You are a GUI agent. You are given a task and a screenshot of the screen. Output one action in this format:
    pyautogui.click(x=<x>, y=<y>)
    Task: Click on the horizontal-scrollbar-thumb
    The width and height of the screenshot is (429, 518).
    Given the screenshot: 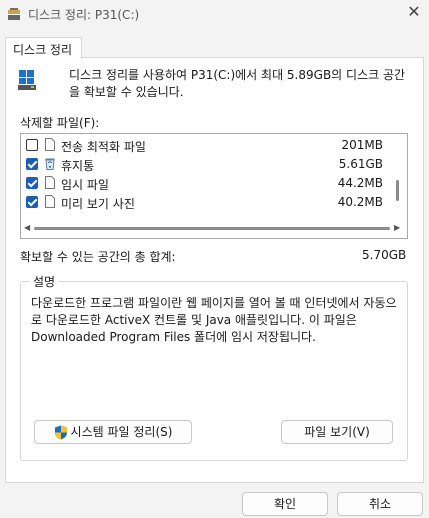 What is the action you would take?
    pyautogui.click(x=212, y=228)
    